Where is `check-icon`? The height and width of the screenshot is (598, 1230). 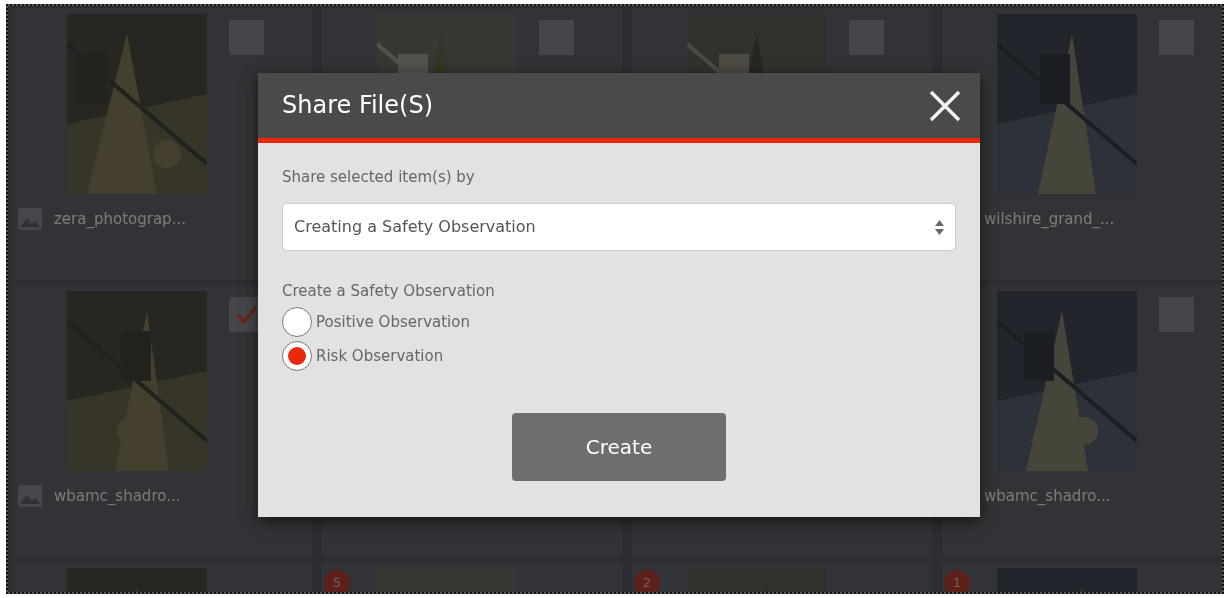
check-icon is located at coordinates (246, 314).